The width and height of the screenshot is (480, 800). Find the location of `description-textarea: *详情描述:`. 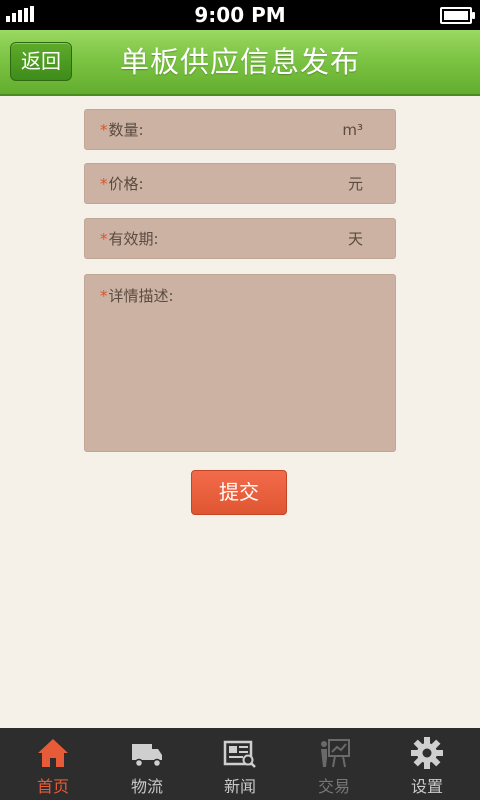

description-textarea: *详情描述: is located at coordinates (240, 363).